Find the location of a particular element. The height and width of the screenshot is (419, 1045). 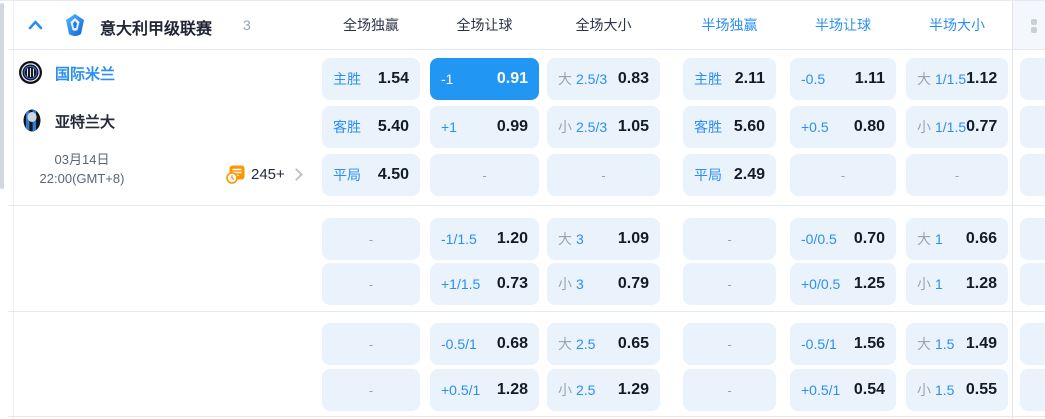

odds-cell: 大 2.5/3 0.83 is located at coordinates (603, 79).